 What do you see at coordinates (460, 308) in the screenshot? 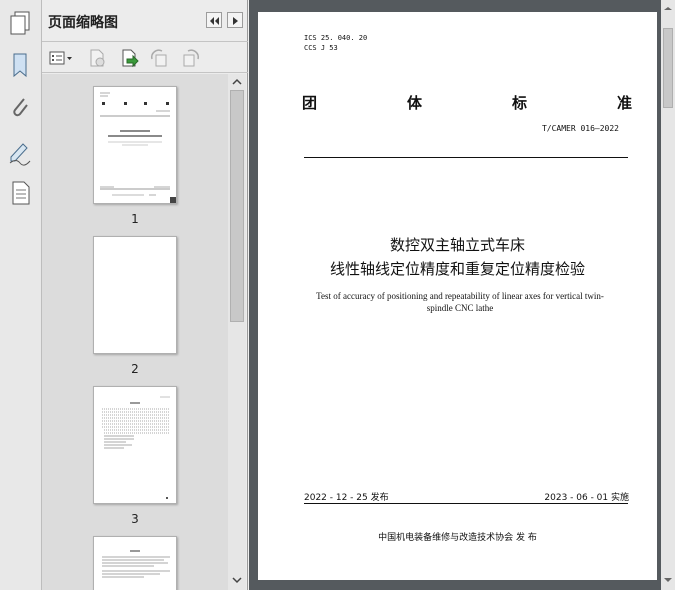
I see `english-title-line2: spindle CNC lathe` at bounding box center [460, 308].